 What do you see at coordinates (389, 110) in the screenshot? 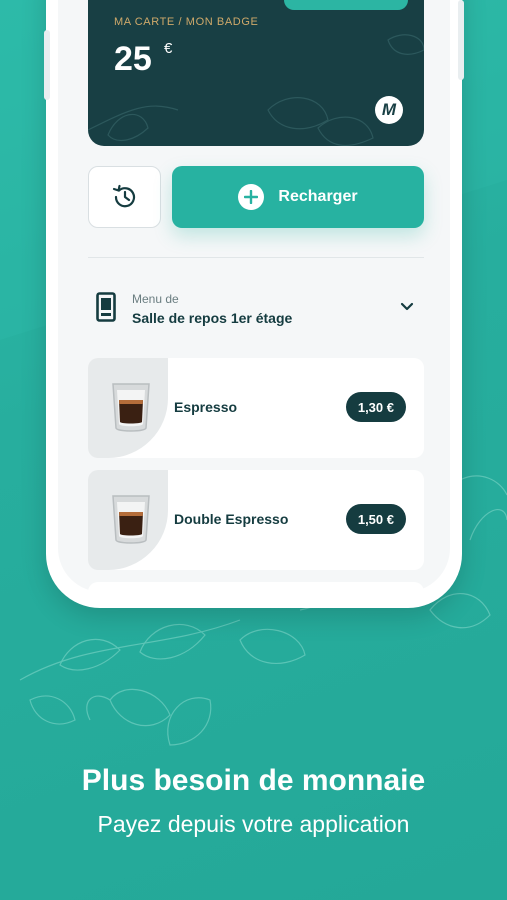
I see `brand-logo: M` at bounding box center [389, 110].